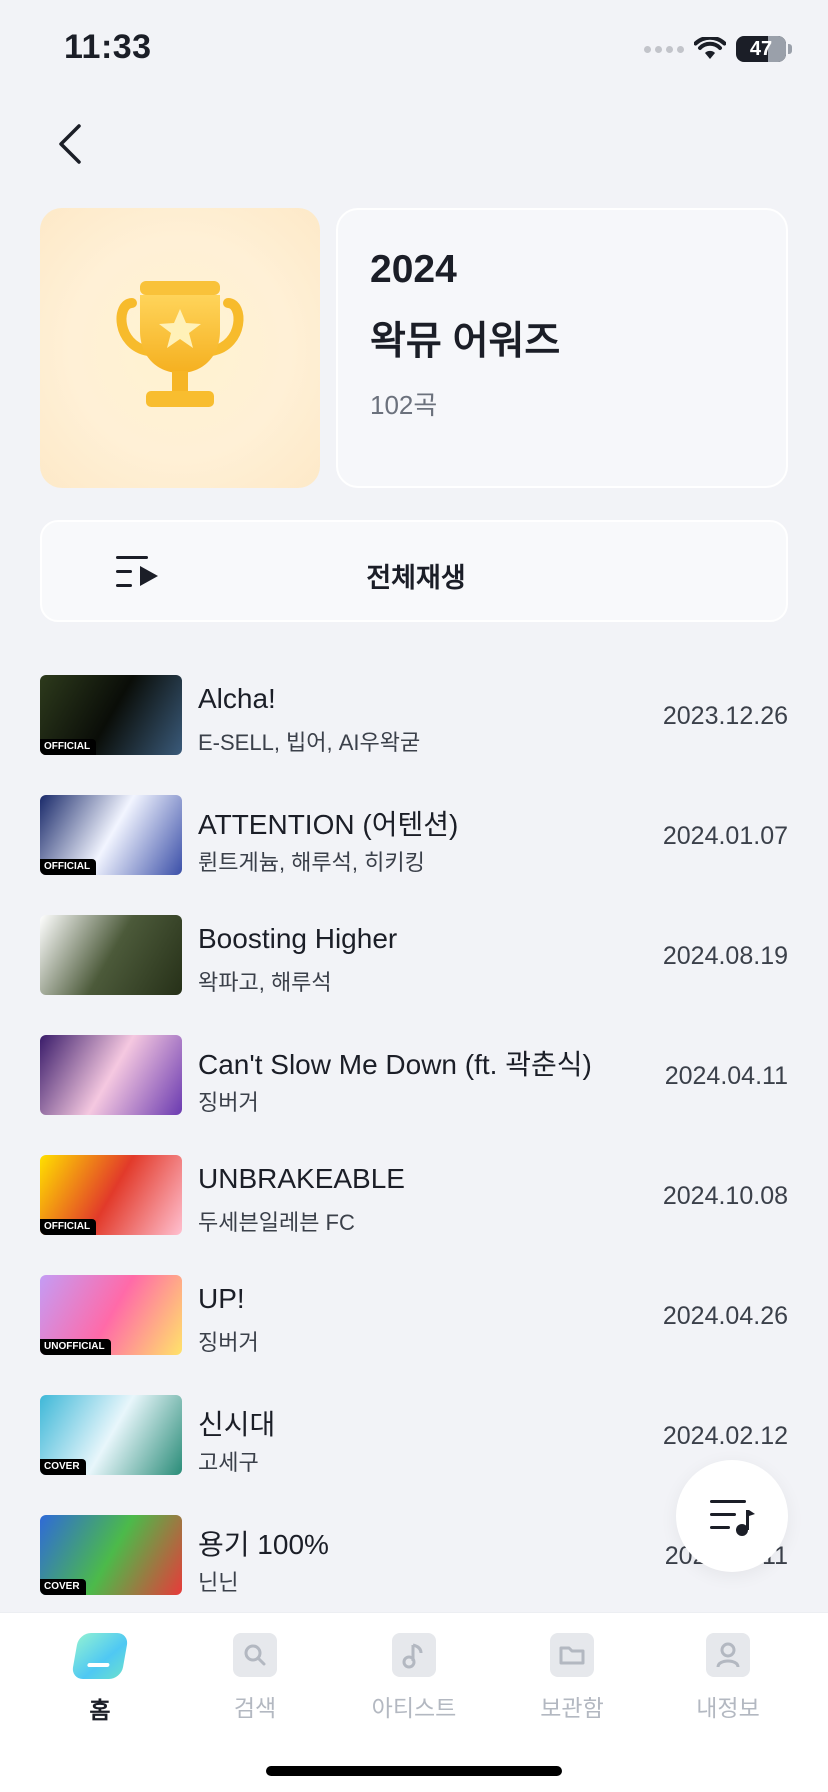 The height and width of the screenshot is (1792, 828). Describe the element at coordinates (465, 341) in the screenshot. I see `playlist-title: 왁뮤 어워즈` at that location.